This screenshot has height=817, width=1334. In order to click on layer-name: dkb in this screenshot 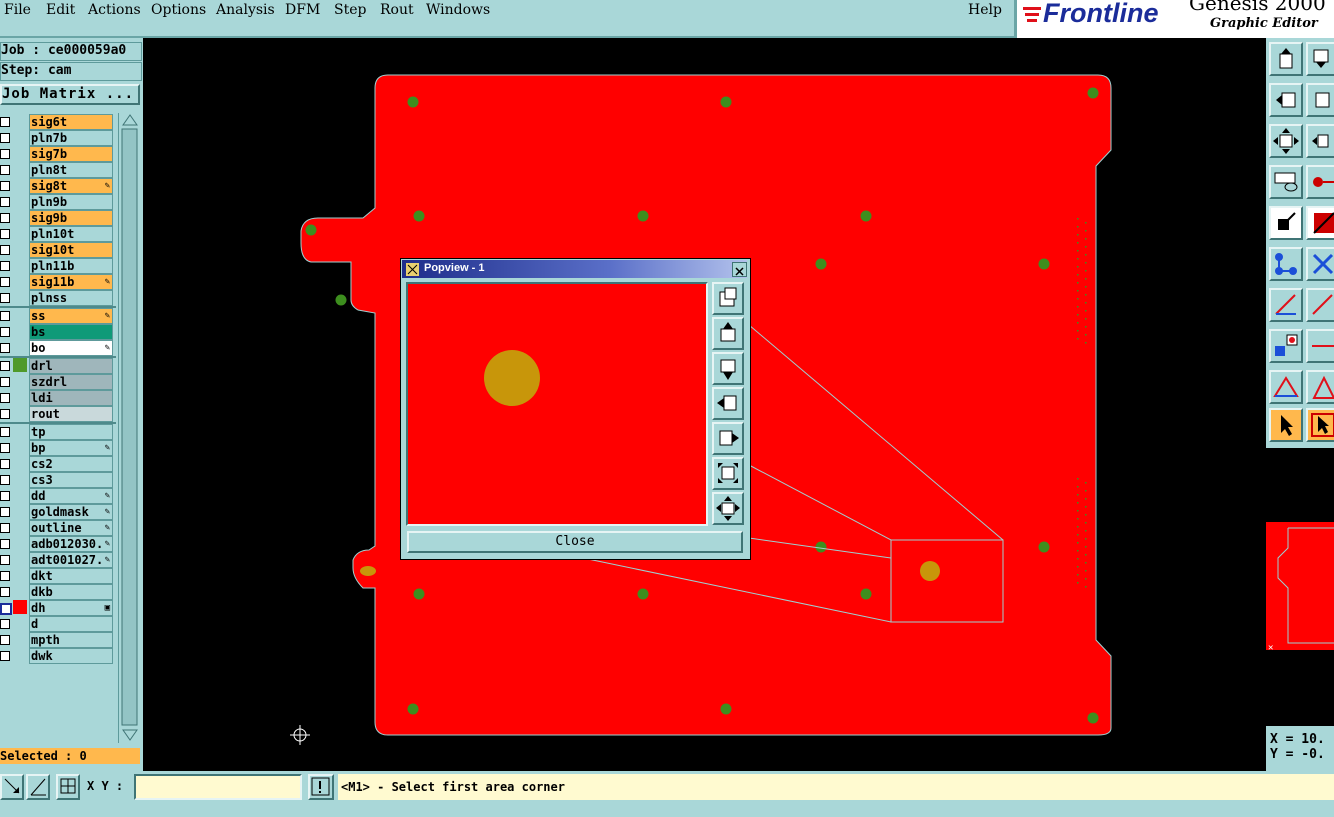, I will do `click(71, 592)`.